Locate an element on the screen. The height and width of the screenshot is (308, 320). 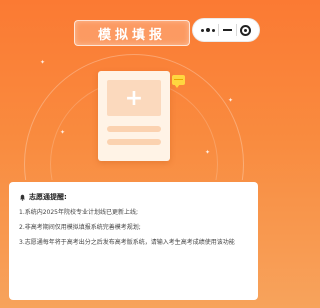
minimize-icon is located at coordinates (227, 30).